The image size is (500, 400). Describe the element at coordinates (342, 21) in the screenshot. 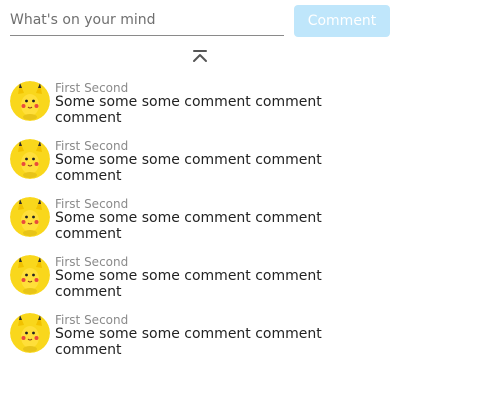

I see `comment-button: Comment` at that location.